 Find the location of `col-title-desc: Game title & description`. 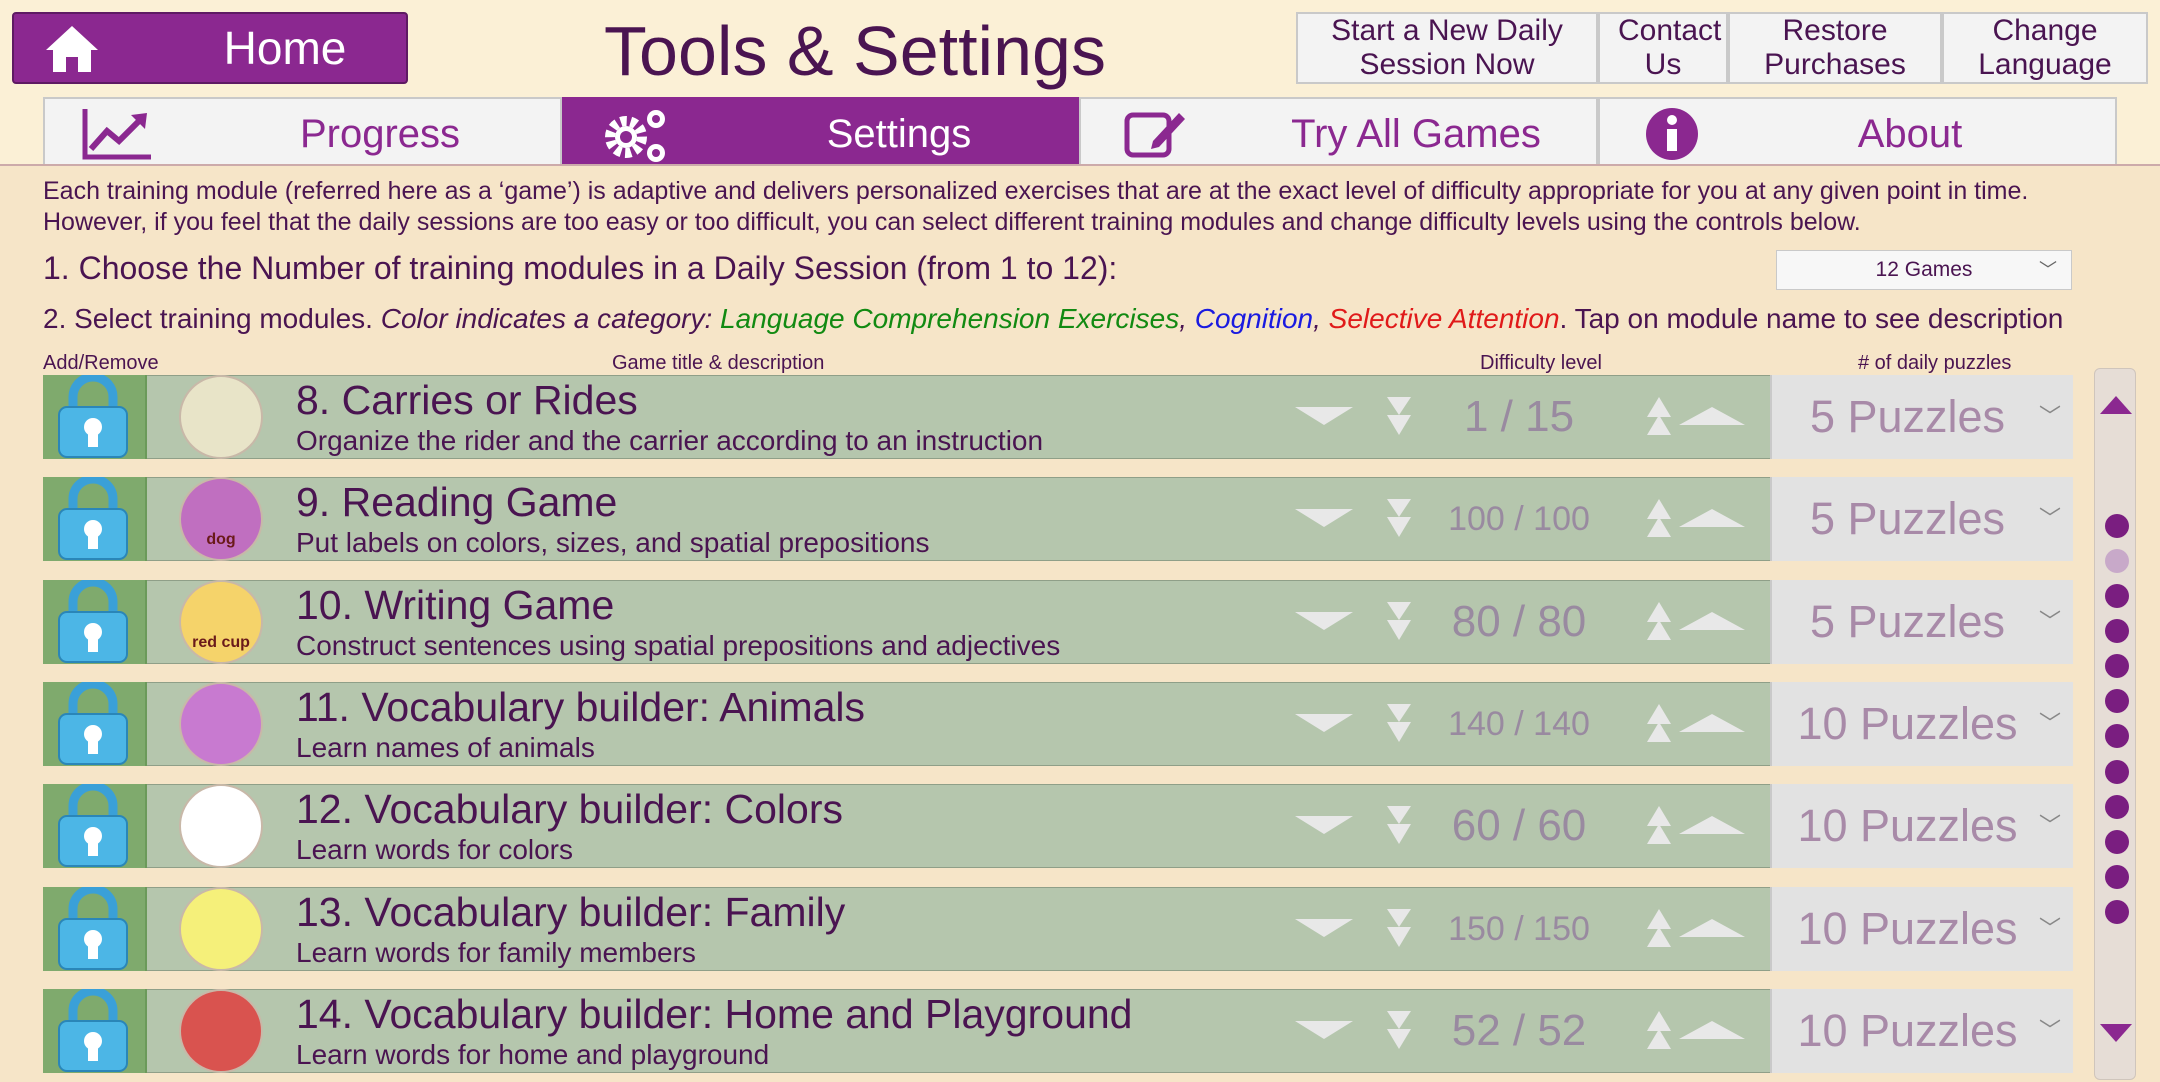

col-title-desc: Game title & description is located at coordinates (718, 363).